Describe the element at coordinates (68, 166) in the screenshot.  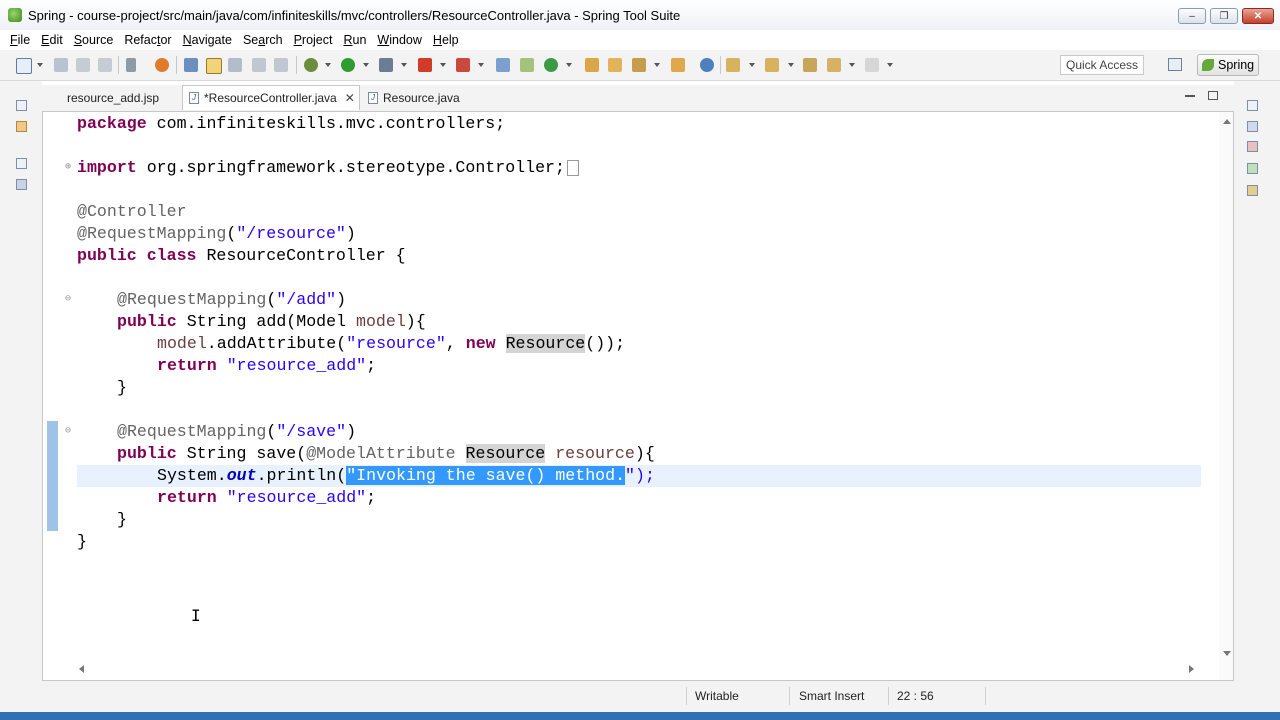
I see `expand-fold-icon: ⊕` at that location.